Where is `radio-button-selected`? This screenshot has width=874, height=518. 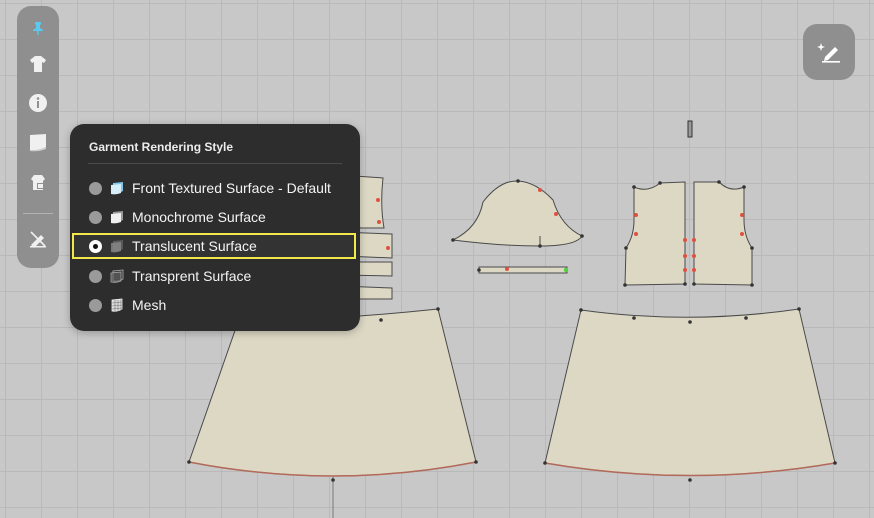
radio-button-selected is located at coordinates (95, 246).